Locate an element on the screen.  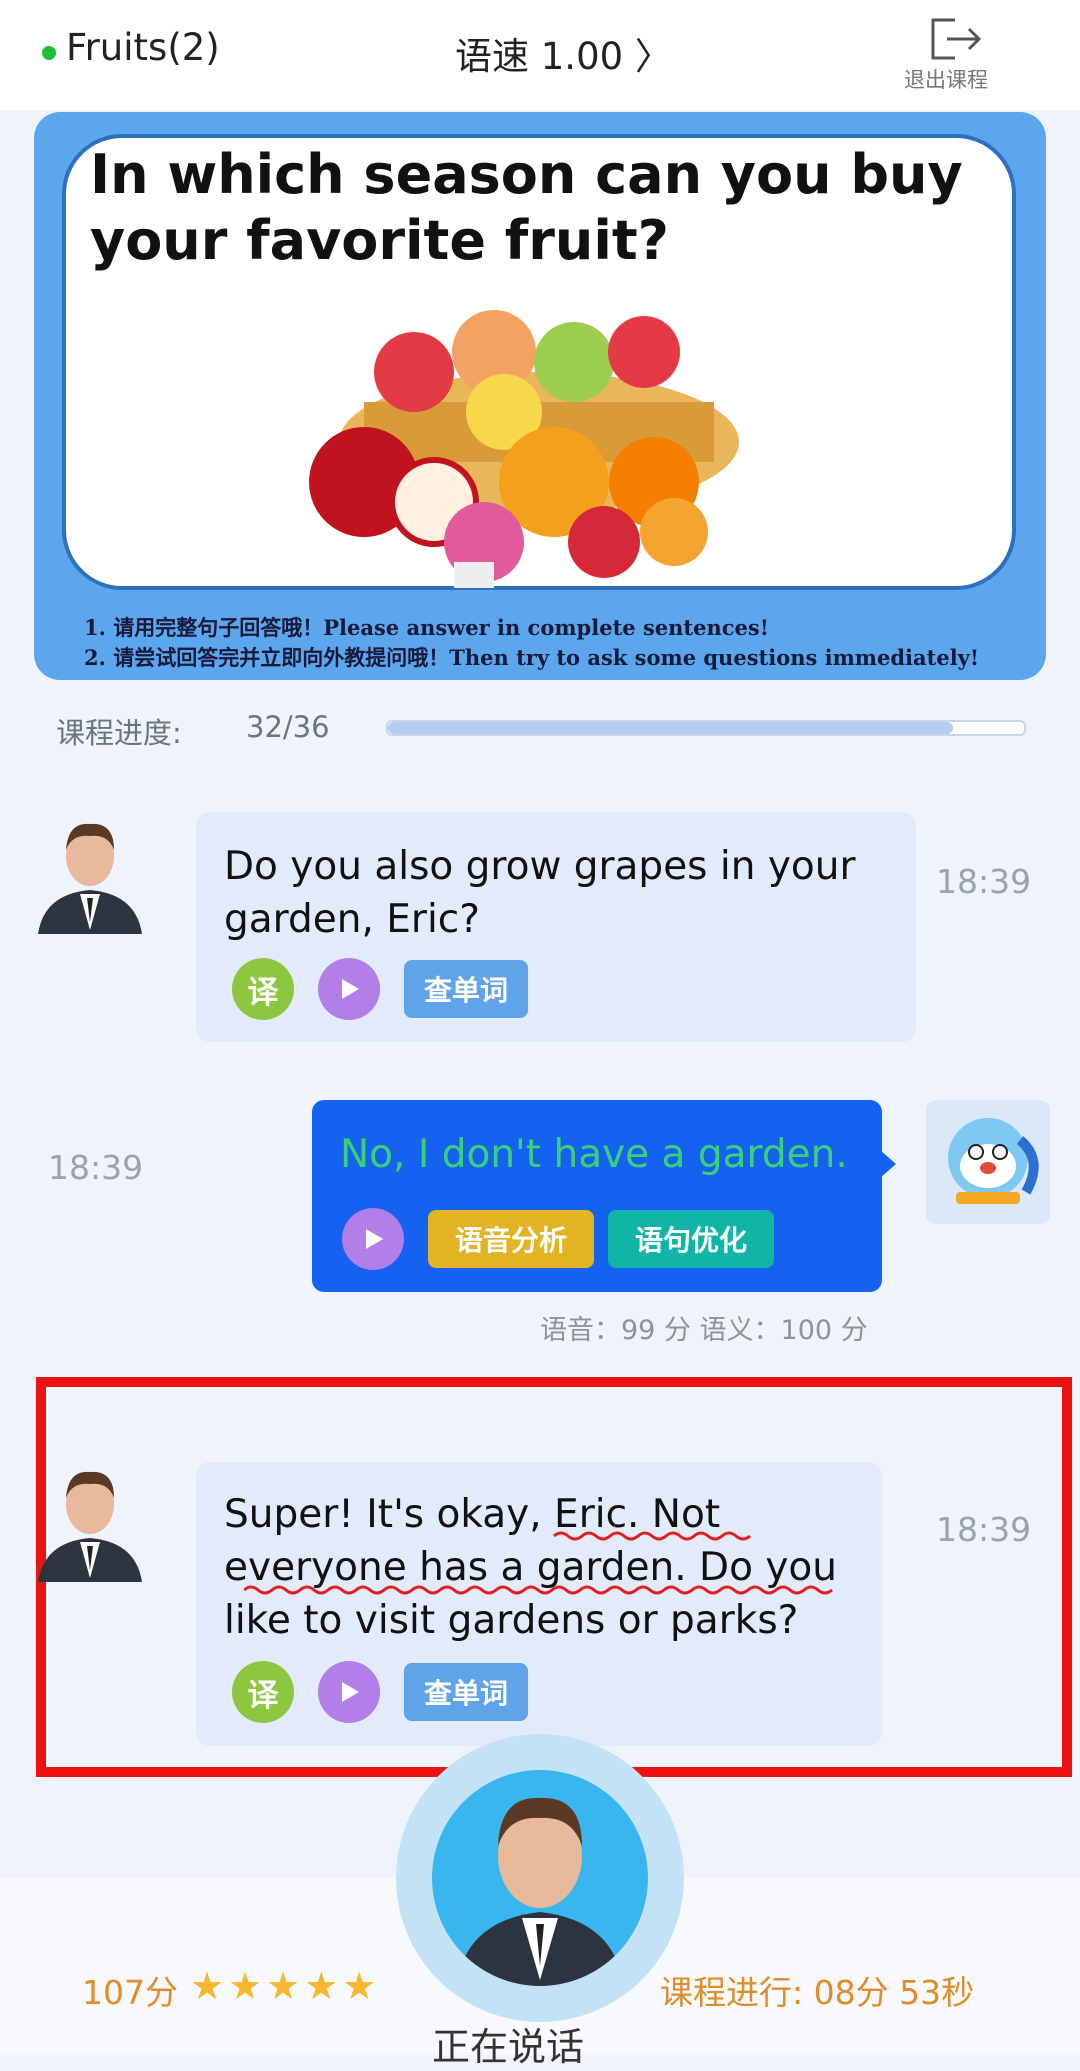
exit-course-button: 退出课程 is located at coordinates (946, 79).